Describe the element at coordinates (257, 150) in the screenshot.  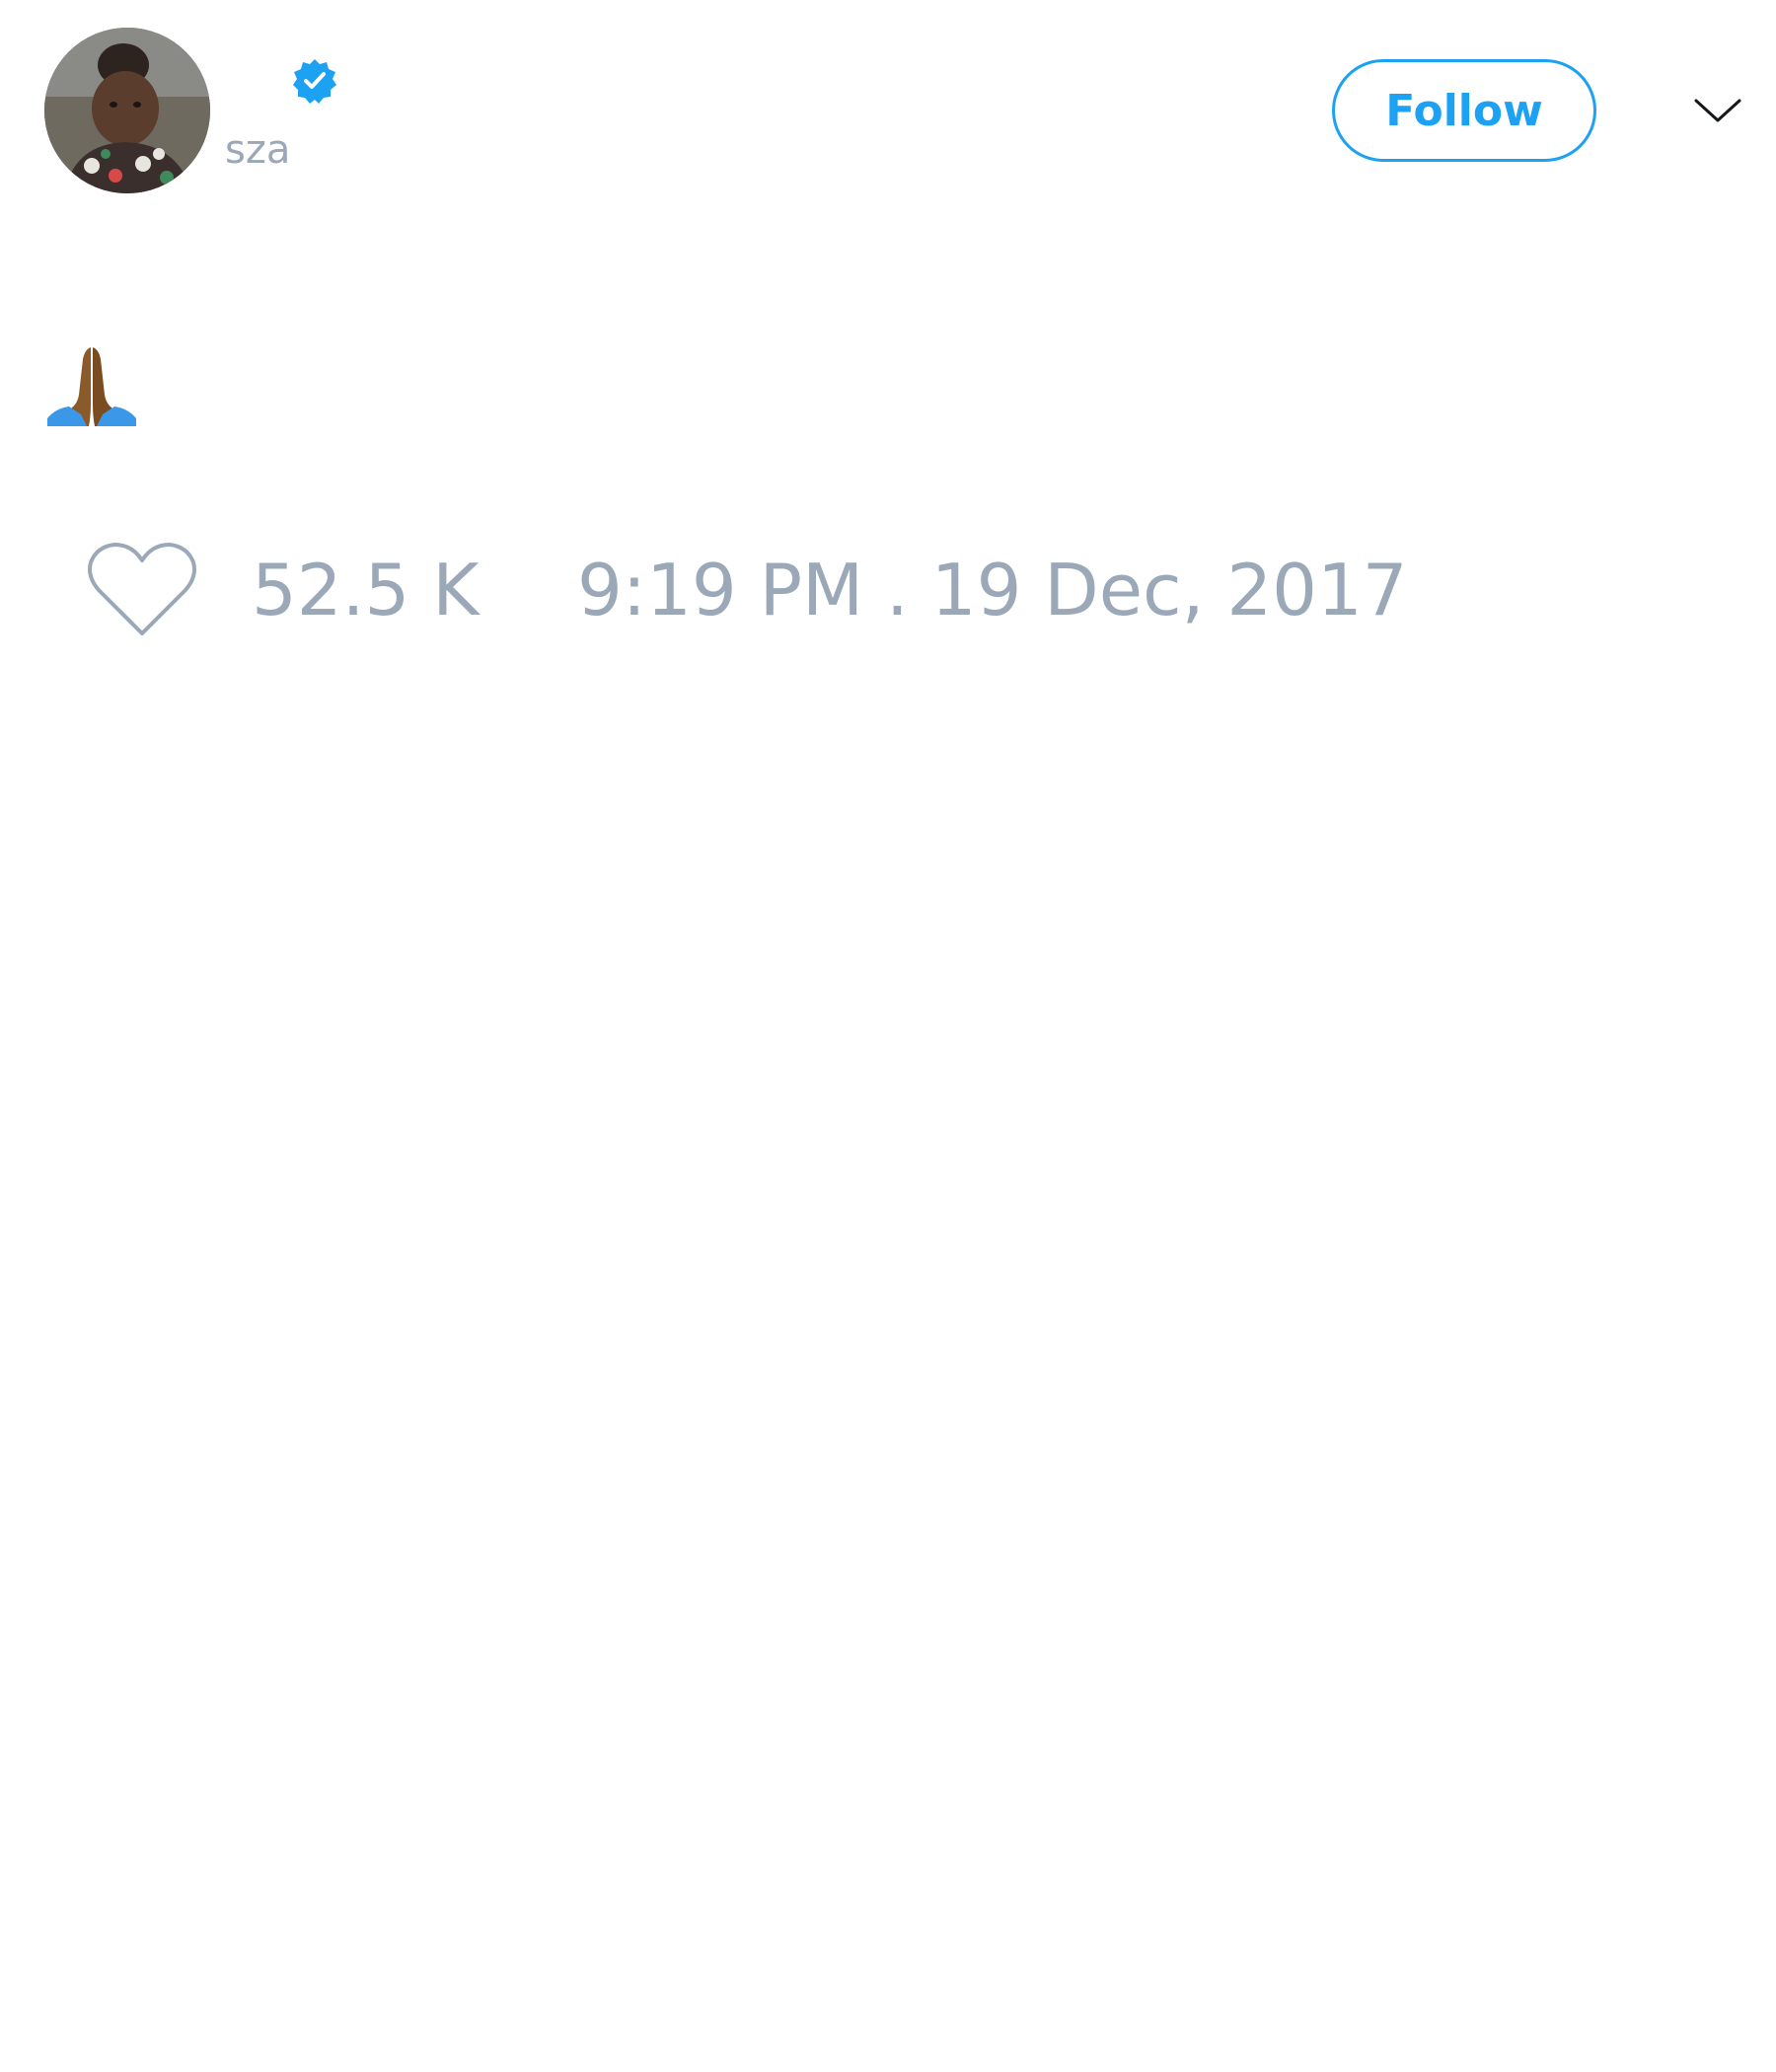
I see `author-handle: sza` at that location.